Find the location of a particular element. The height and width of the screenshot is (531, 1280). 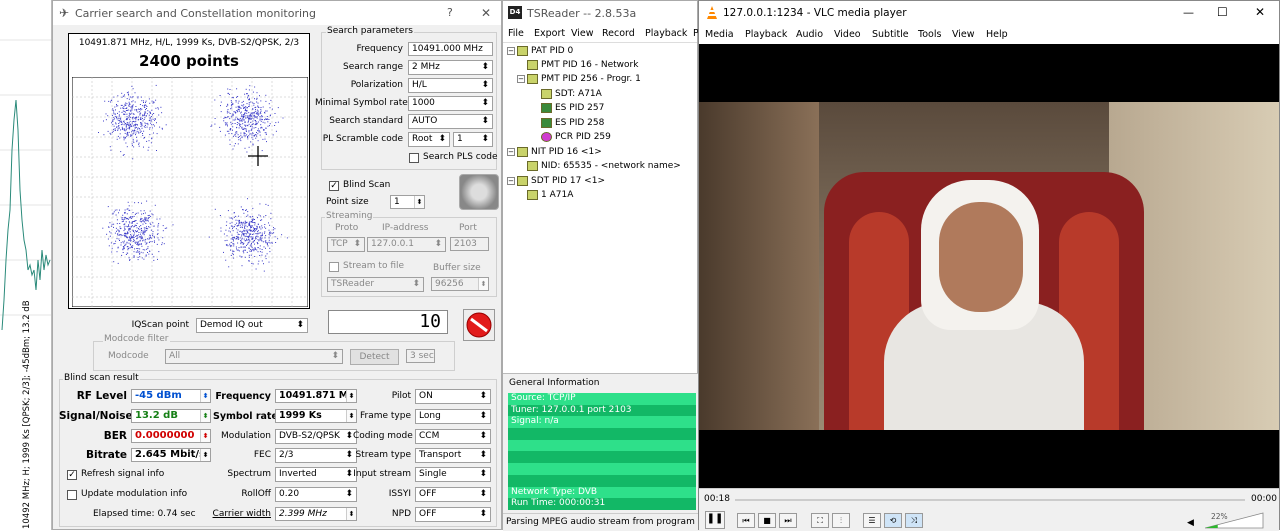

search-standard-select: AUTO is located at coordinates (450, 121).